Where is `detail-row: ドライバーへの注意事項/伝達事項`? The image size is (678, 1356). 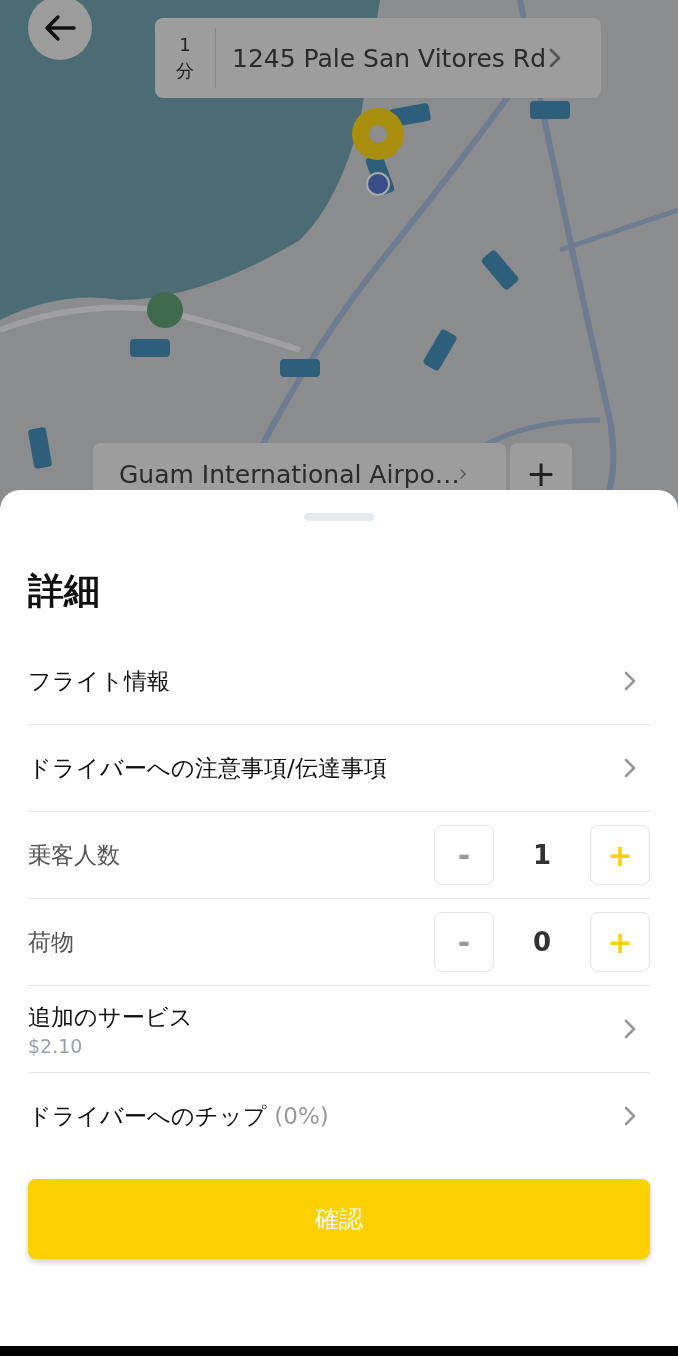
detail-row: ドライバーへの注意事項/伝達事項 is located at coordinates (339, 768).